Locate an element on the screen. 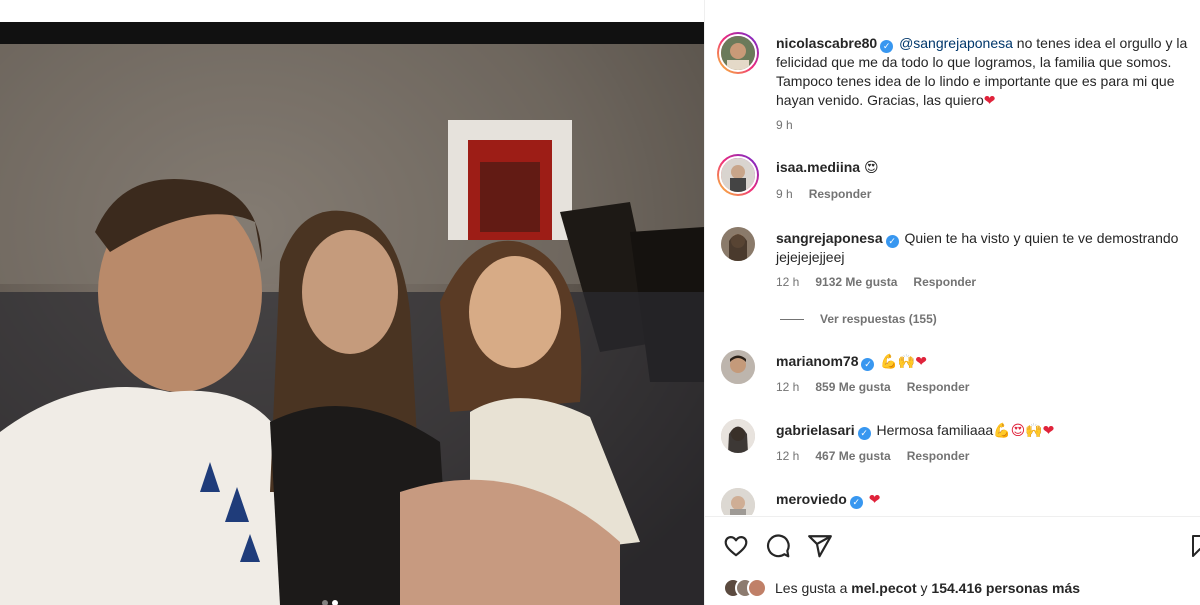  share-icon is located at coordinates (820, 546).